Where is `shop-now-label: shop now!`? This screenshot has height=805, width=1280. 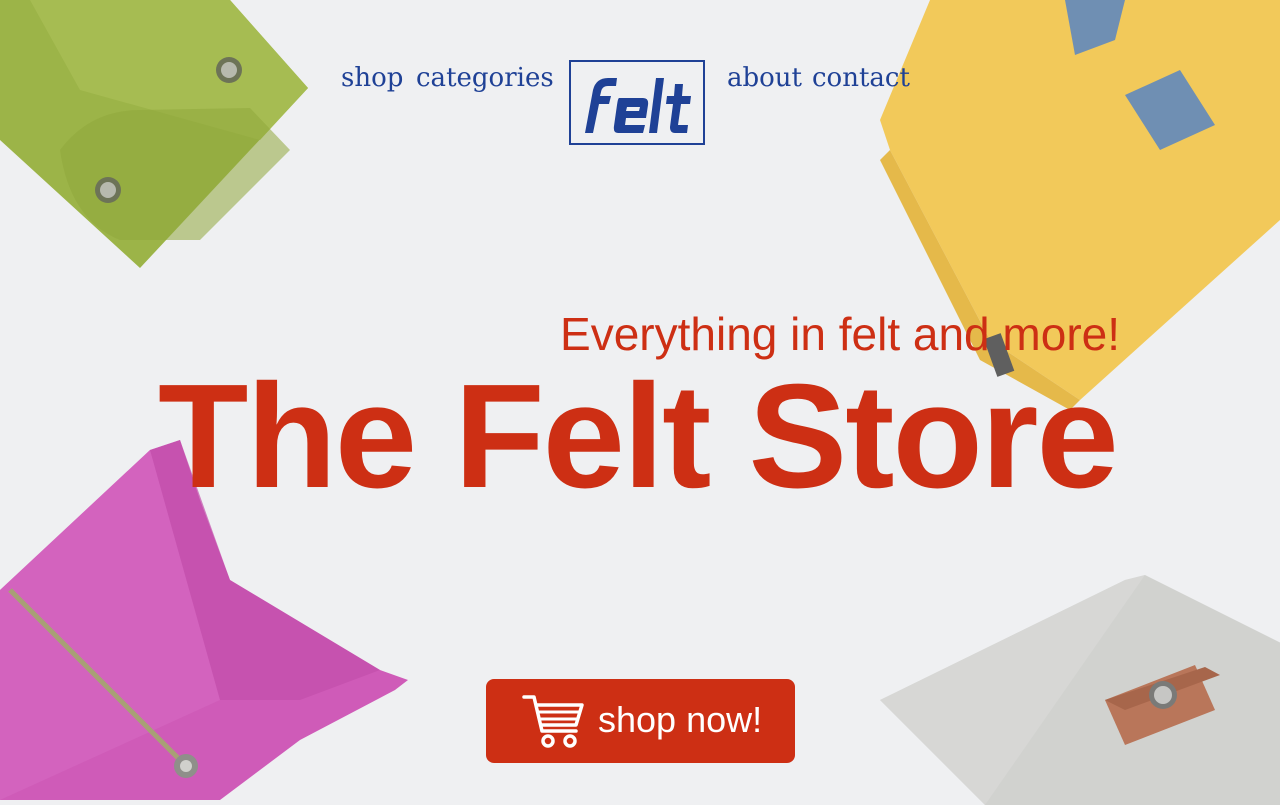 shop-now-label: shop now! is located at coordinates (680, 719).